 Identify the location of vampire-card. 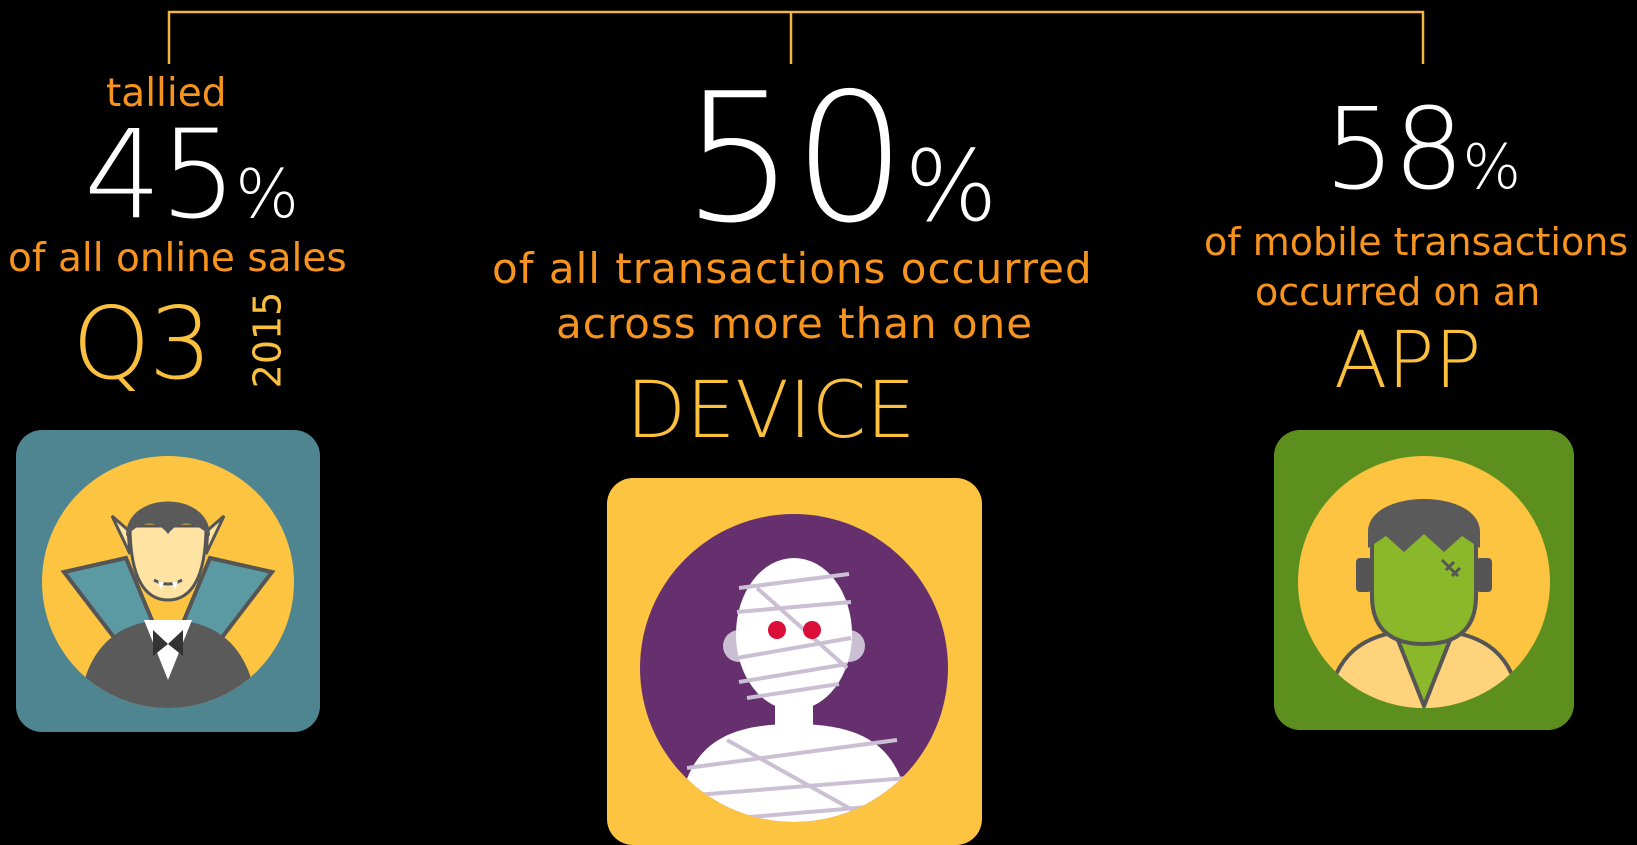
(168, 581).